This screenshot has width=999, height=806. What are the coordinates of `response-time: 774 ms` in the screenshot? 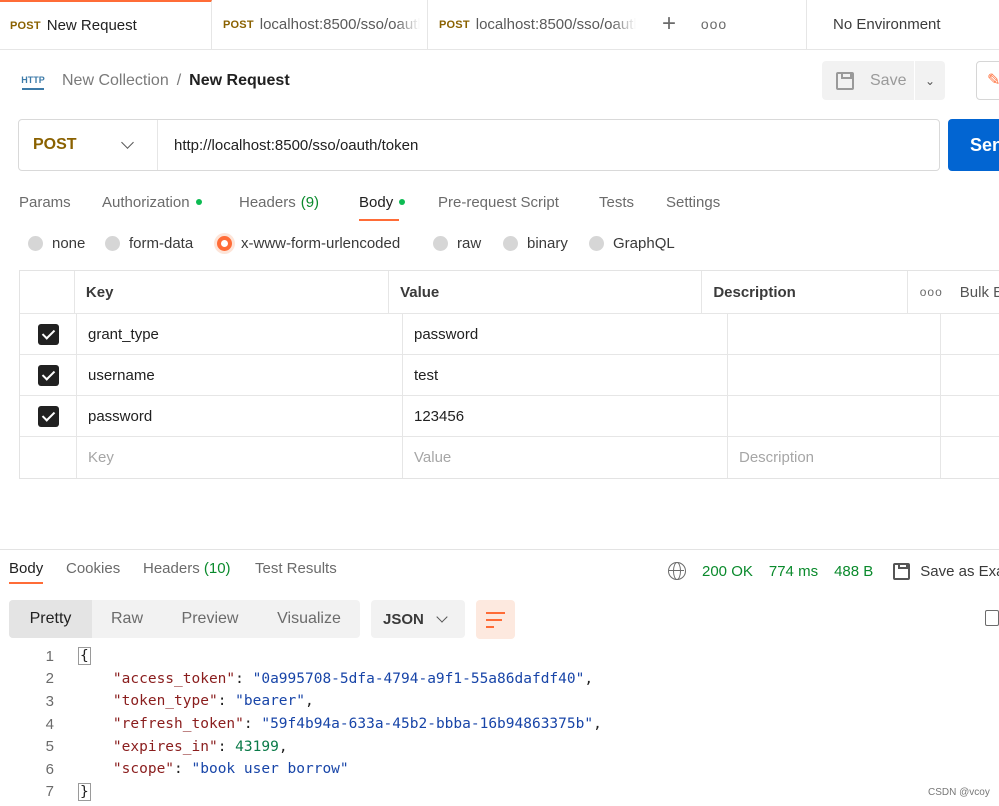 It's located at (793, 571).